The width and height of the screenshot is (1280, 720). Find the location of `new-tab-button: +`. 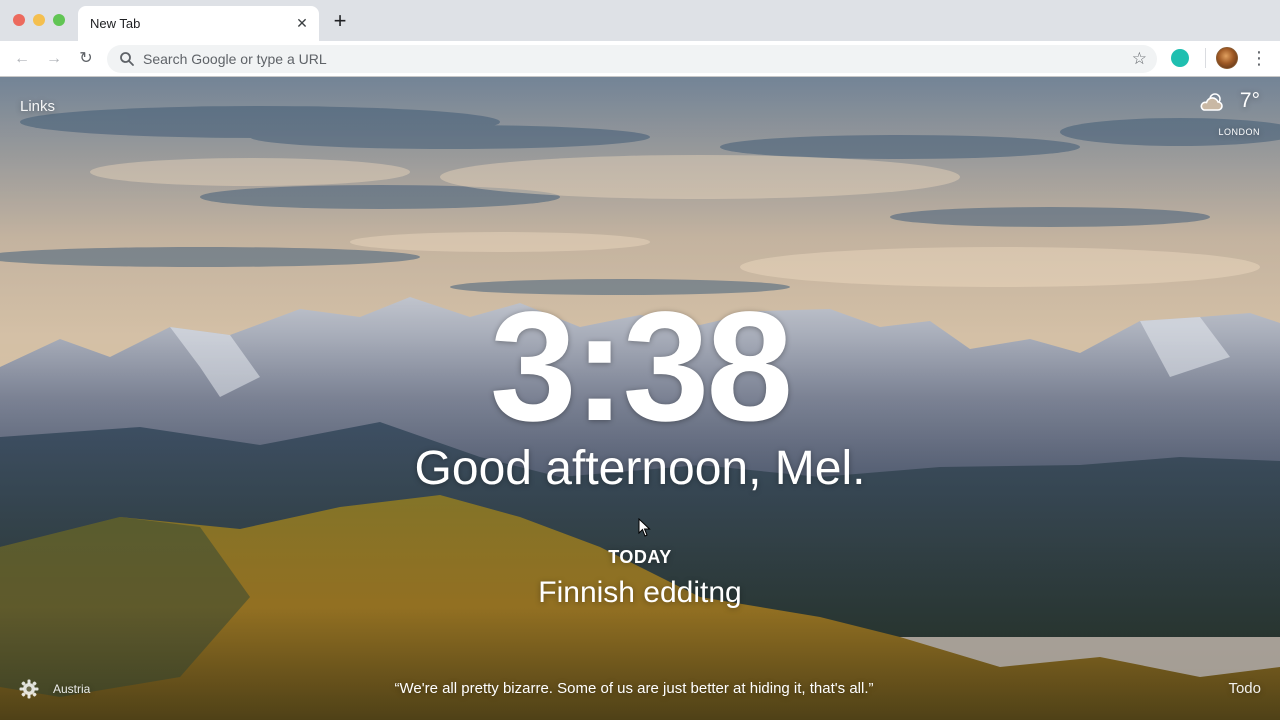

new-tab-button: + is located at coordinates (340, 22).